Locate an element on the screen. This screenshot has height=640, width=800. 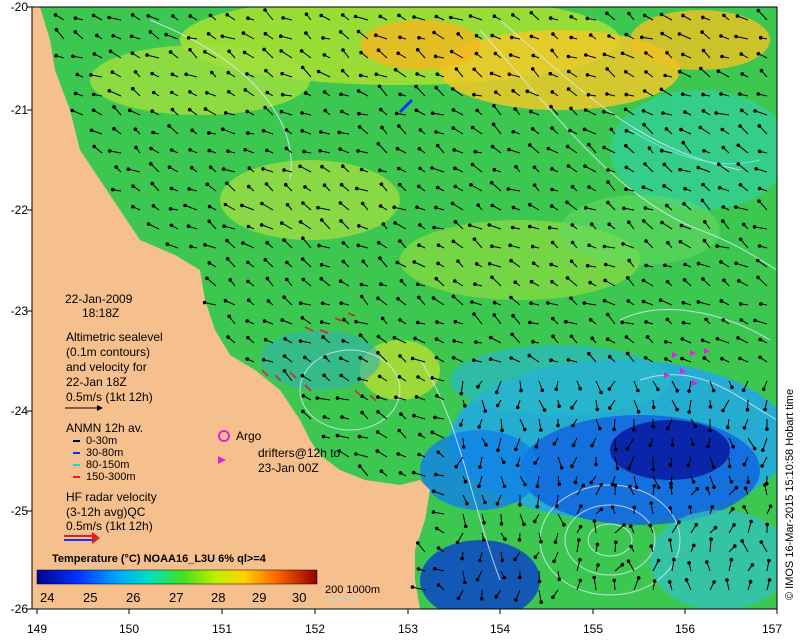
x-tick: 154 is located at coordinates (500, 629).